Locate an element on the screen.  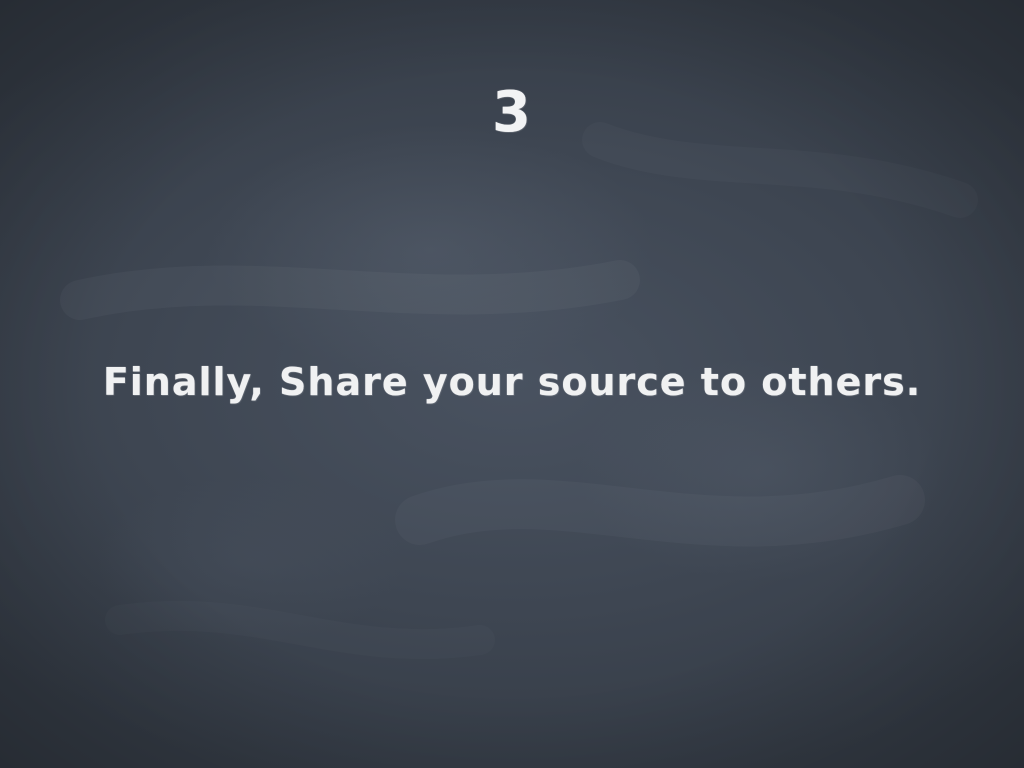
slide-number: 3 is located at coordinates (512, 112).